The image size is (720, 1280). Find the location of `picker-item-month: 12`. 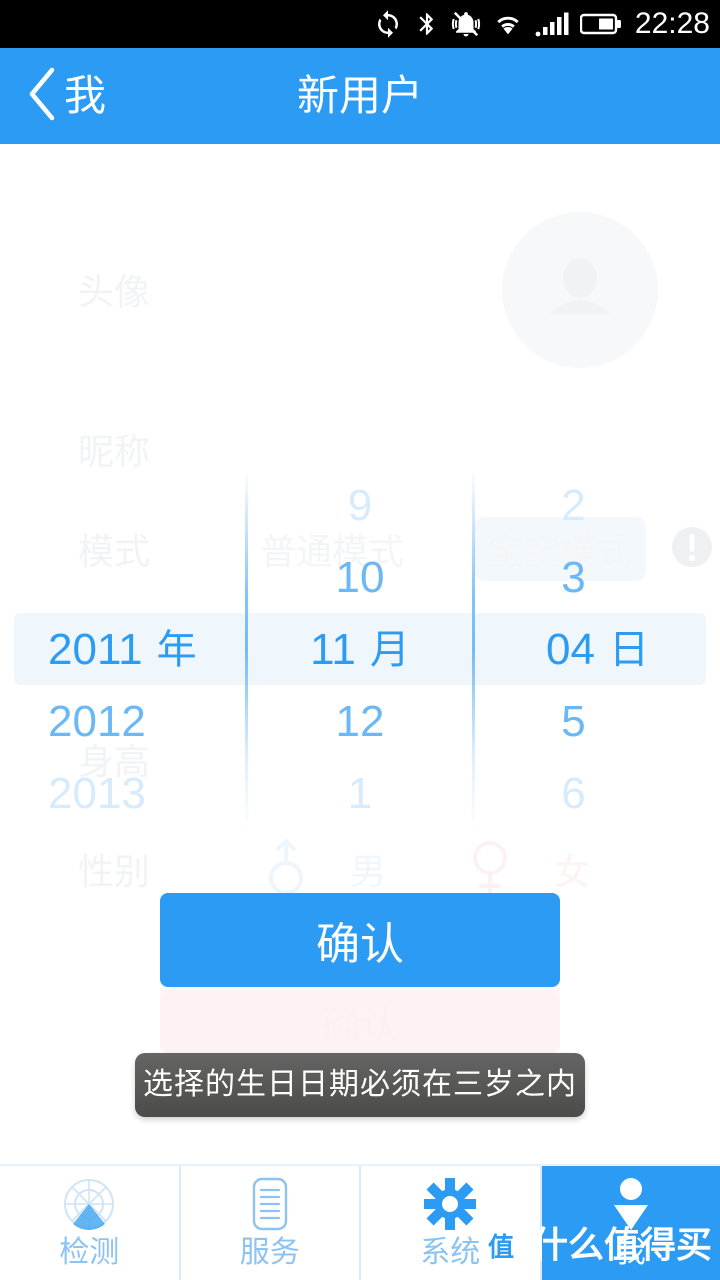

picker-item-month: 12 is located at coordinates (360, 722).